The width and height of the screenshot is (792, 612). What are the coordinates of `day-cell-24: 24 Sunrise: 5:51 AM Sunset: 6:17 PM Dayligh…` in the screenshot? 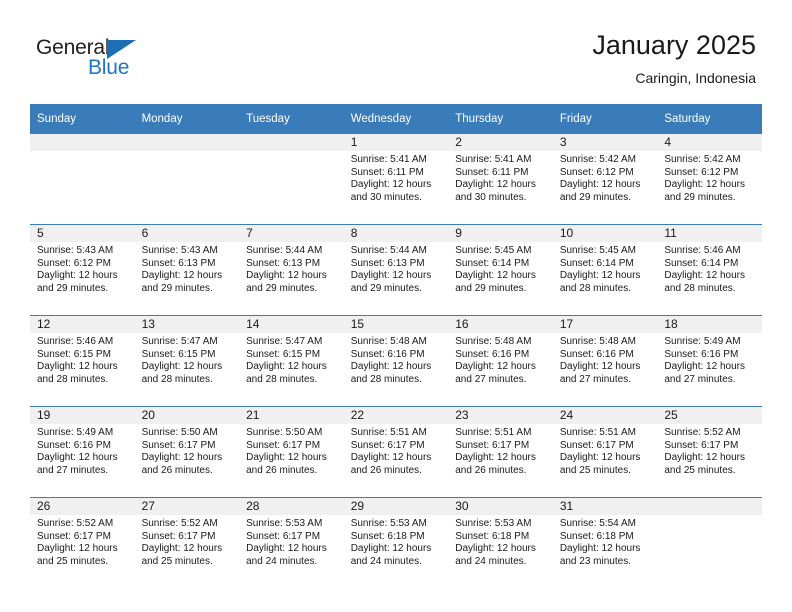 It's located at (605, 452).